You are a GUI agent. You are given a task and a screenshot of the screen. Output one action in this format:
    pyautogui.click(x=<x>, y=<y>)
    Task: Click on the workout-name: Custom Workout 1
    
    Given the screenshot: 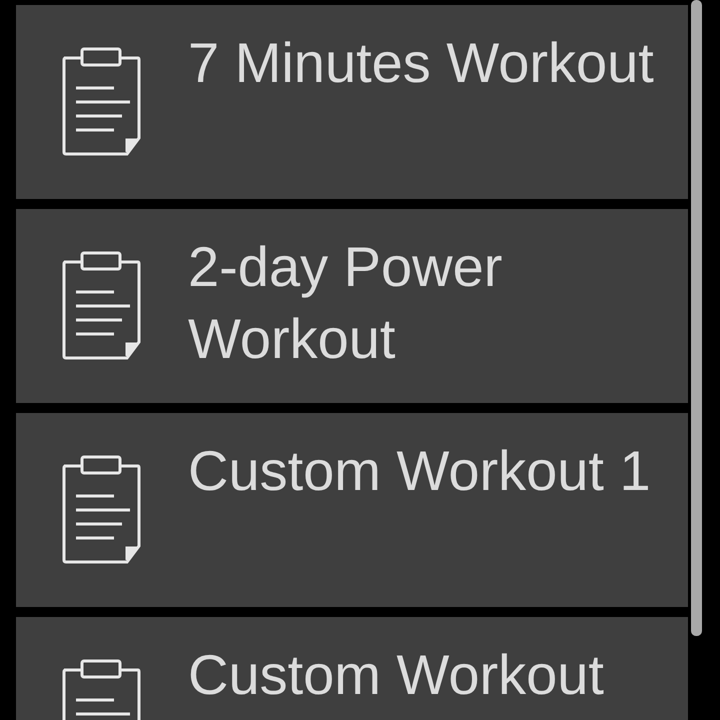 What is the action you would take?
    pyautogui.click(x=419, y=471)
    